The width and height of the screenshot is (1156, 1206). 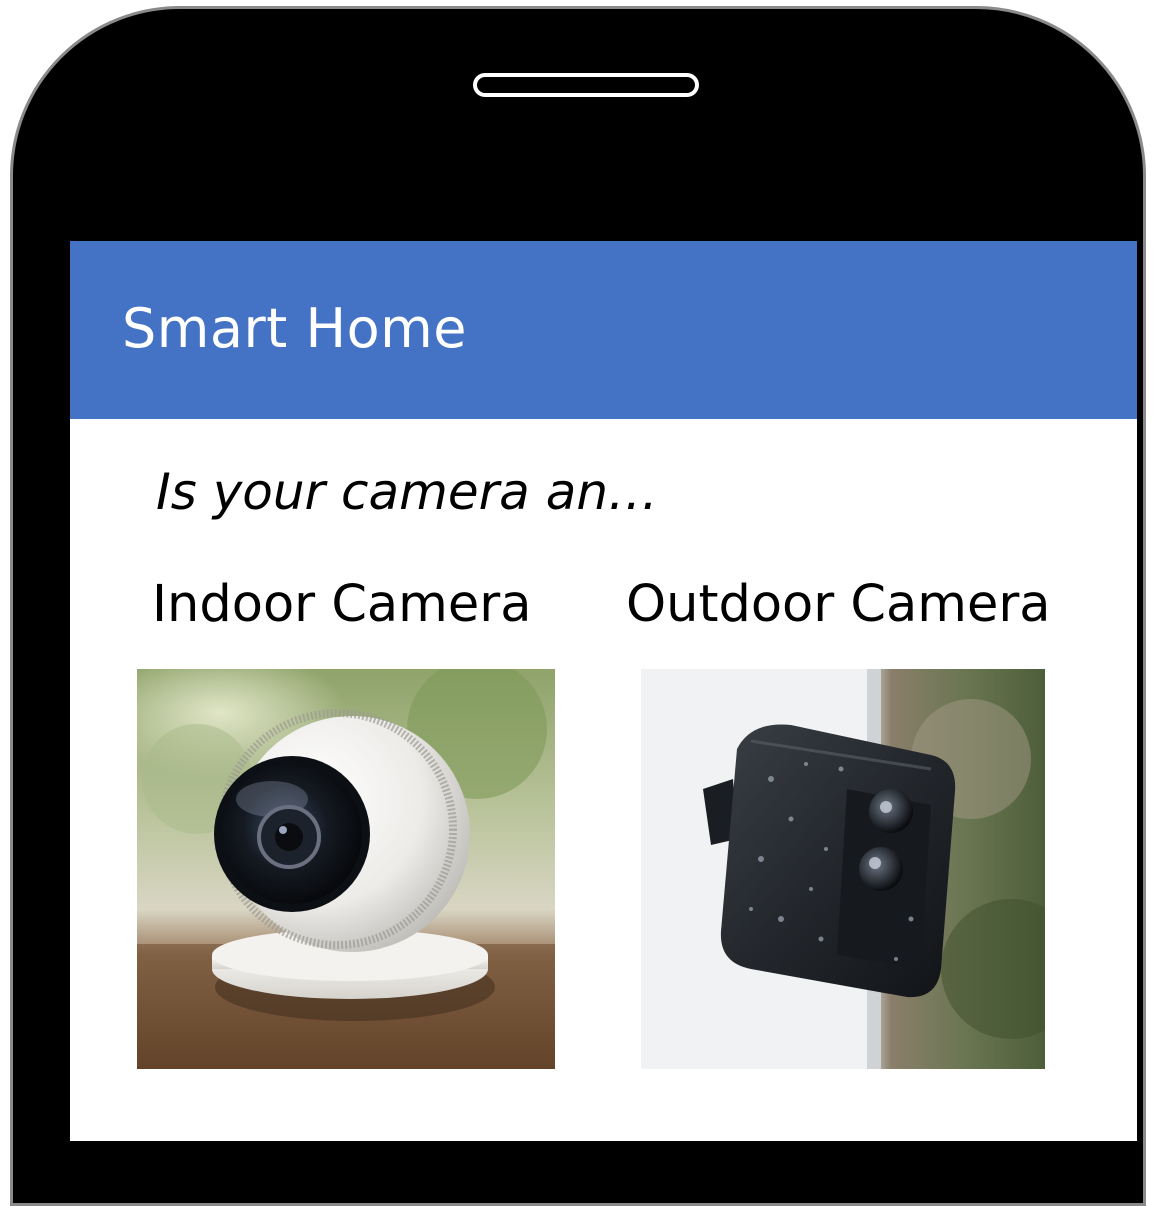 I want to click on outdoor-camera-option, so click(x=843, y=869).